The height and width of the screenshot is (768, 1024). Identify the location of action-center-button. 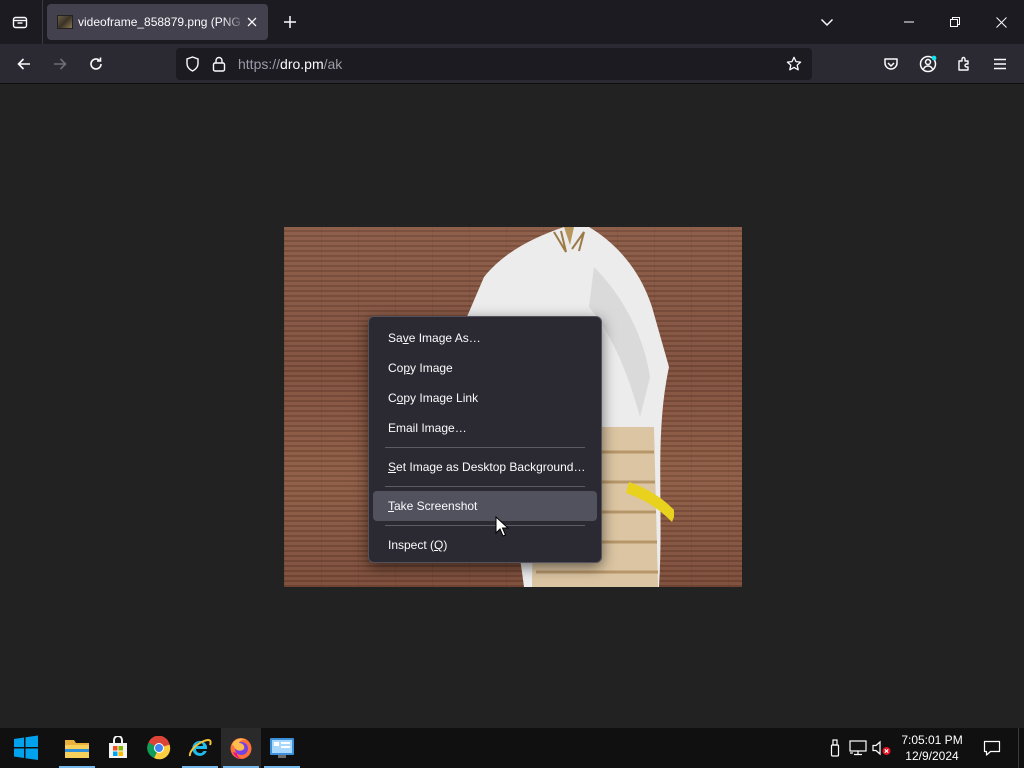
(992, 748).